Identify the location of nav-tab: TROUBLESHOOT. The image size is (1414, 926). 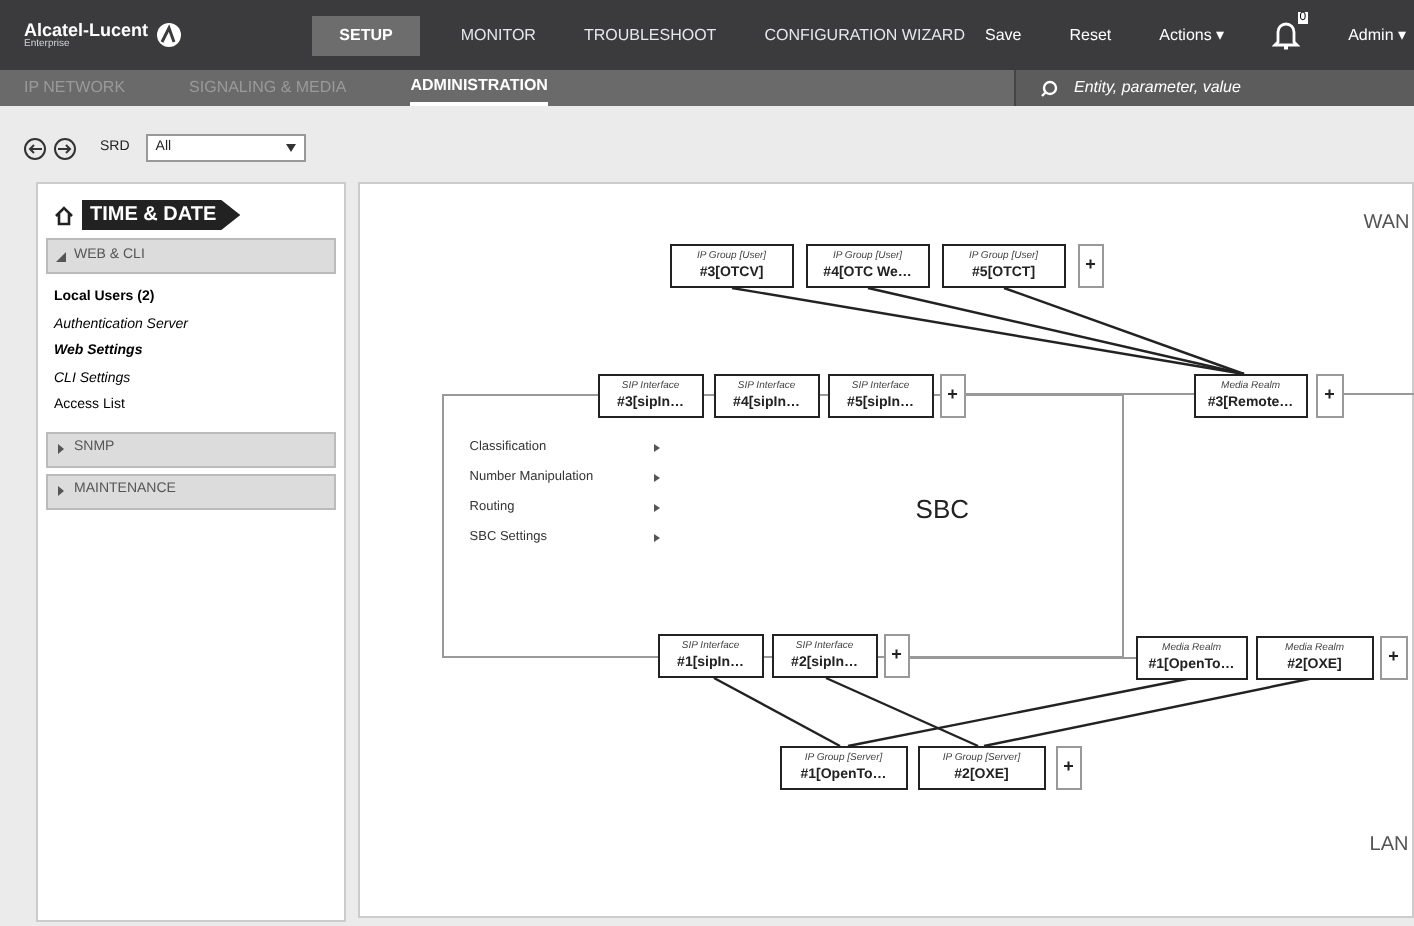
(650, 35).